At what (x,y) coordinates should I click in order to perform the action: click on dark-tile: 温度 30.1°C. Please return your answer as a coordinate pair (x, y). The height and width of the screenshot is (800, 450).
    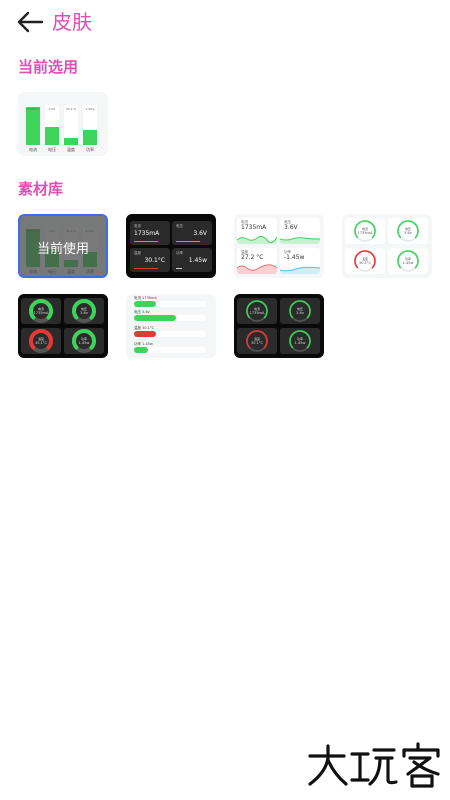
    Looking at the image, I should click on (150, 260).